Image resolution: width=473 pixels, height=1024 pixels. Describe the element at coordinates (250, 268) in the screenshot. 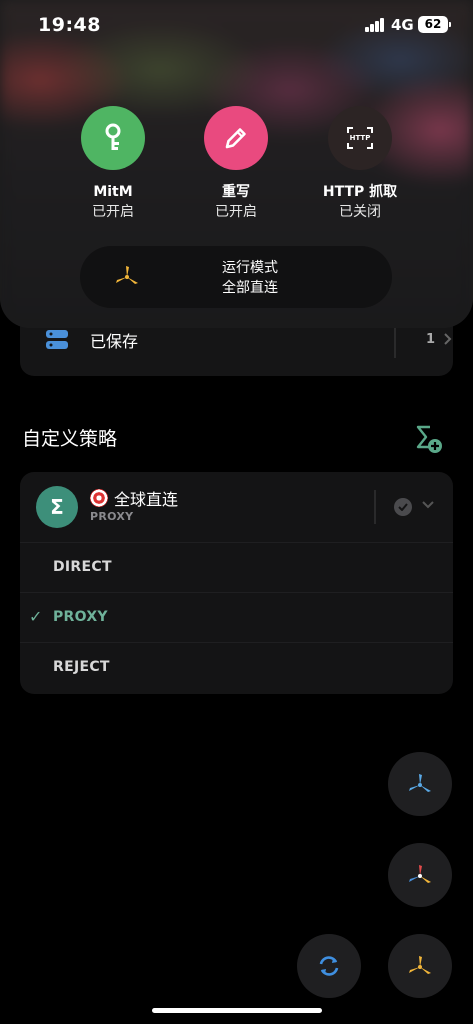

I see `run-mode-label: 运行模式` at that location.